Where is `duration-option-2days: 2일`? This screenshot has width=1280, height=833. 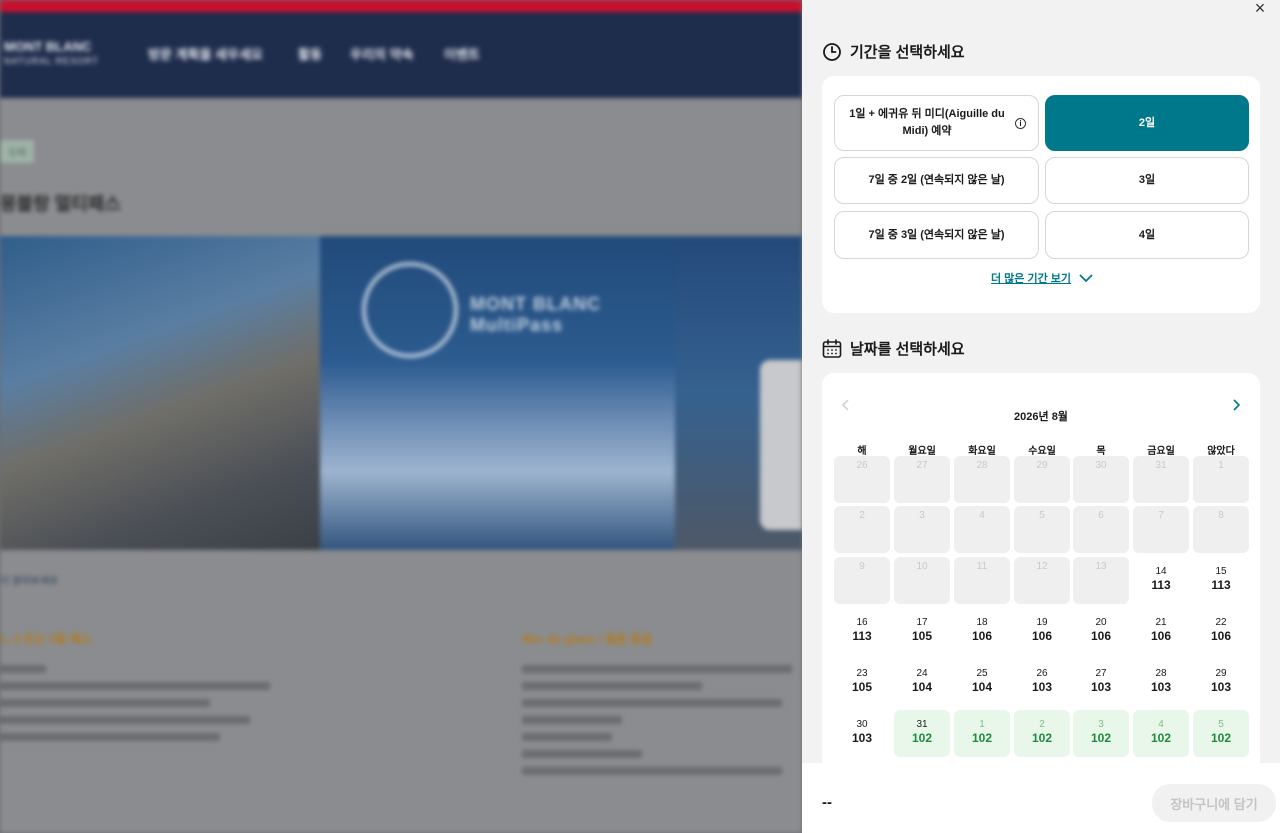 duration-option-2days: 2일 is located at coordinates (1147, 123).